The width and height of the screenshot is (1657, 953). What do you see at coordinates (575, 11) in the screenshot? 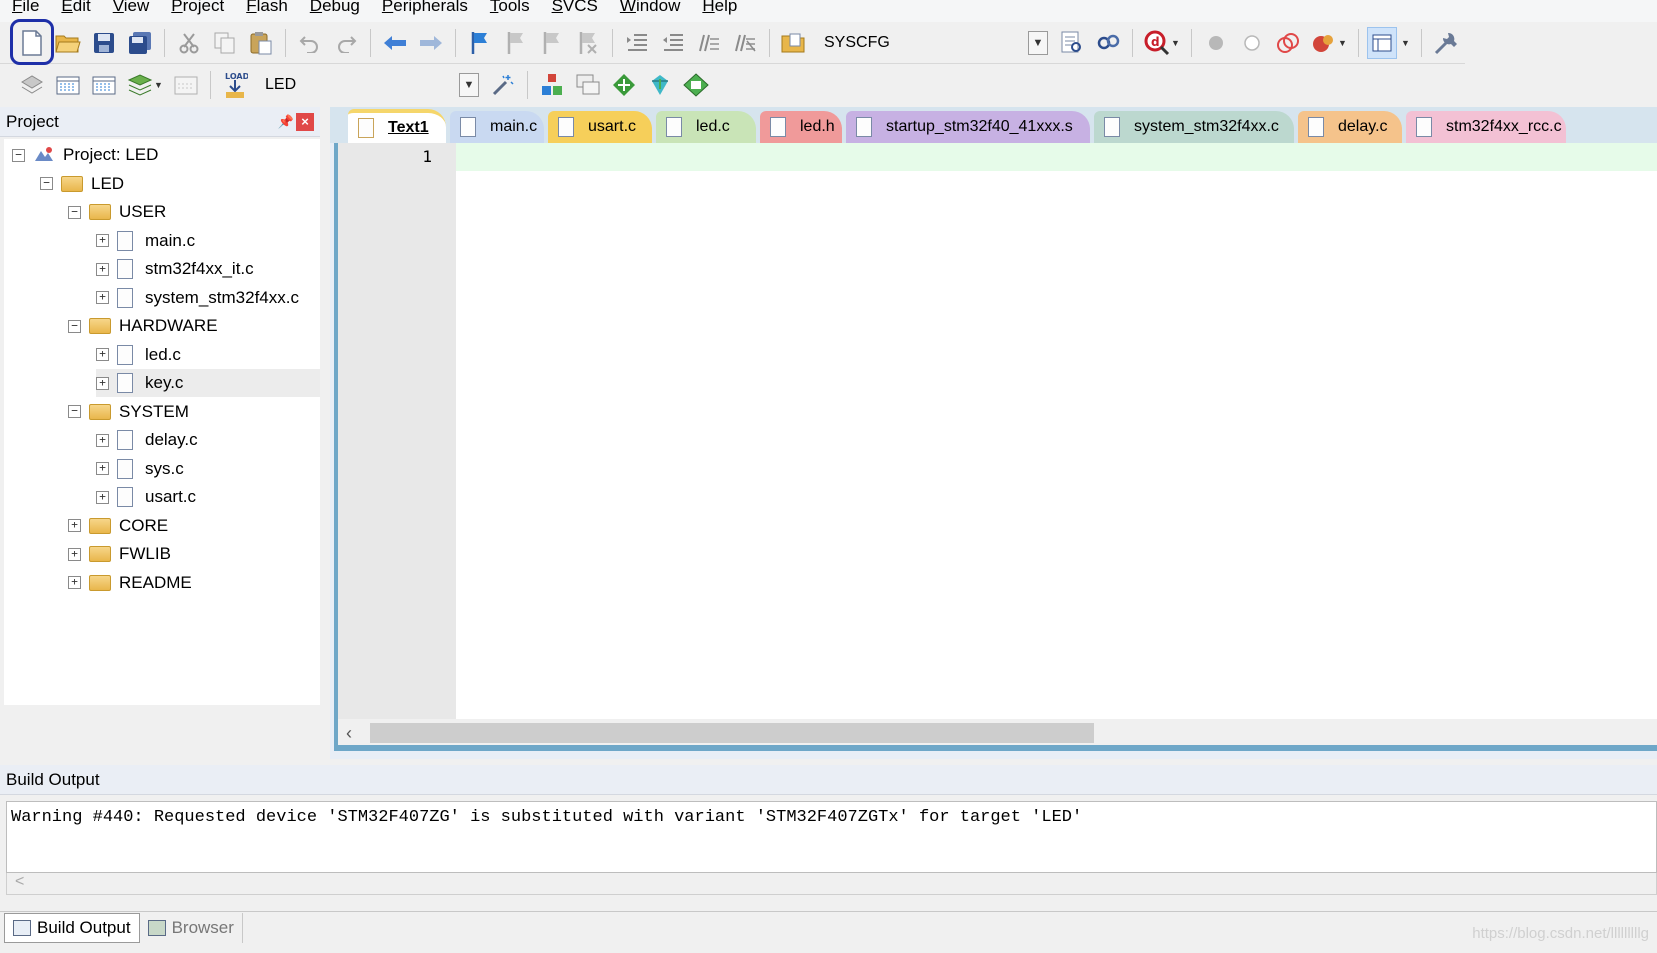
I see `menu-svcs: SVCS` at bounding box center [575, 11].